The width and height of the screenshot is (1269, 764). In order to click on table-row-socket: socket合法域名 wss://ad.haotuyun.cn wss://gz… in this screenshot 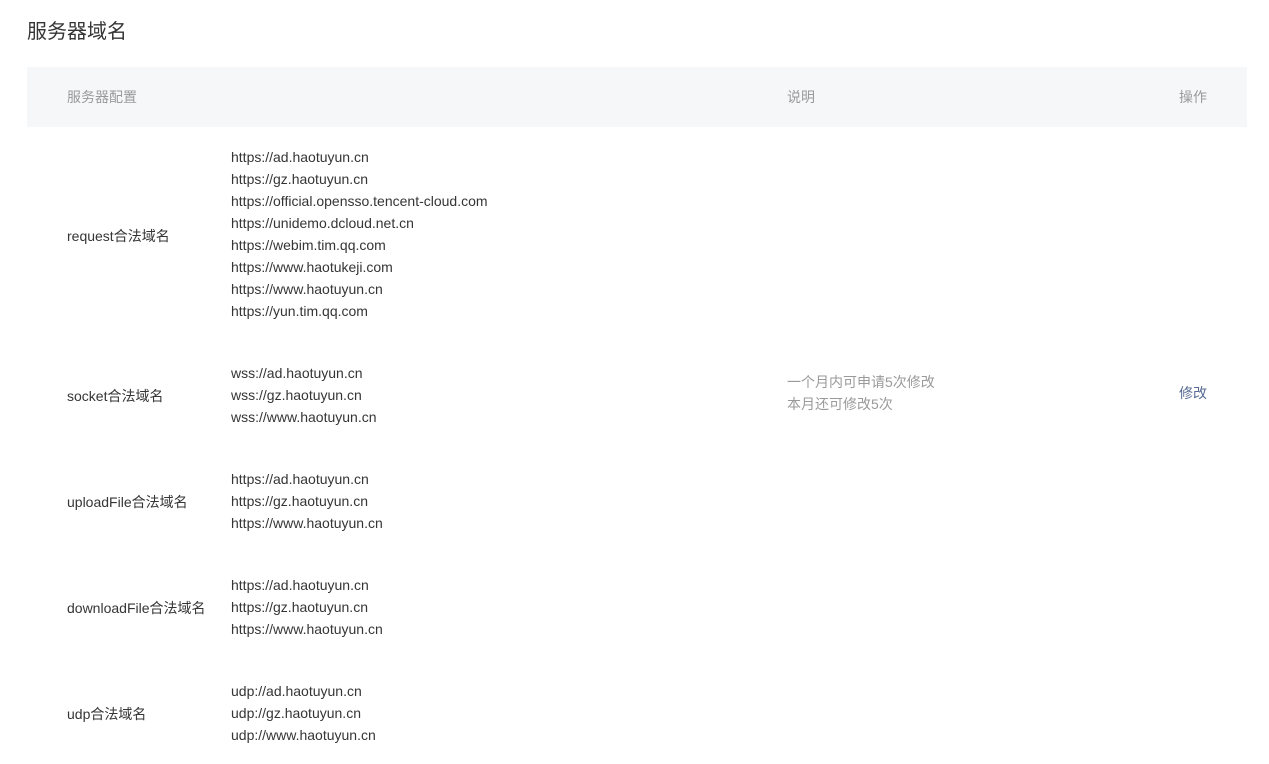, I will do `click(637, 395)`.